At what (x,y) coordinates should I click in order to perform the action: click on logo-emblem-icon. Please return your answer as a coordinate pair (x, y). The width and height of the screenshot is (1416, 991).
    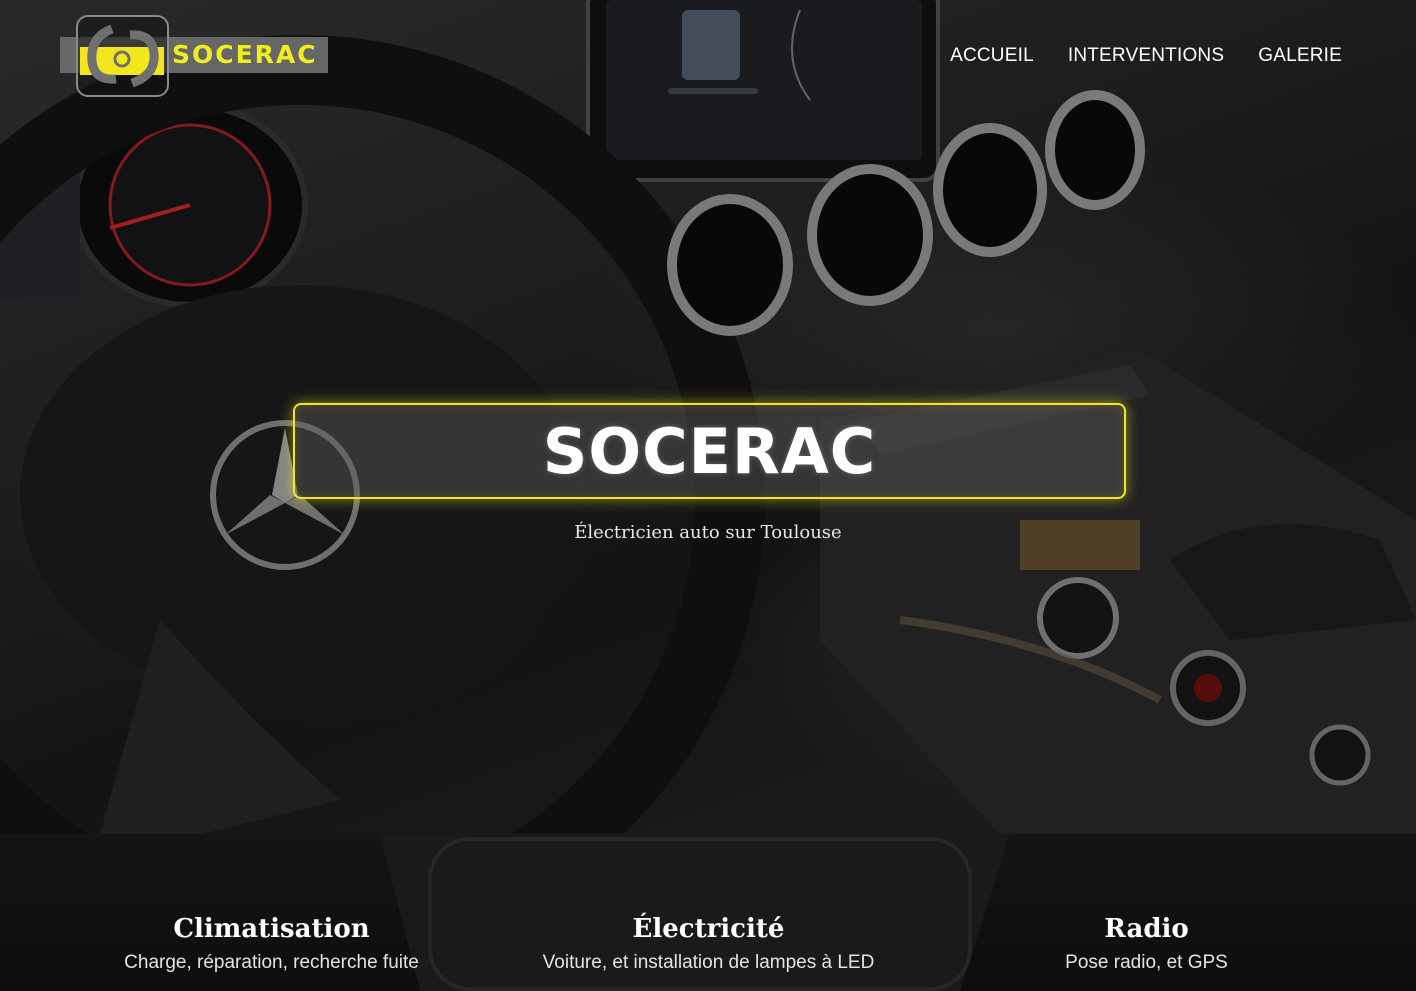
    Looking at the image, I should click on (122, 56).